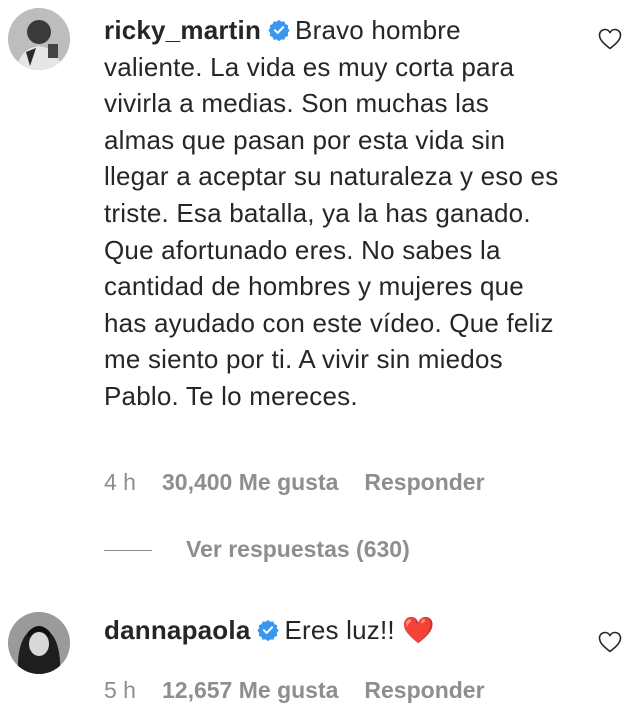 Image resolution: width=634 pixels, height=714 pixels. I want to click on username: ricky_martin, so click(182, 30).